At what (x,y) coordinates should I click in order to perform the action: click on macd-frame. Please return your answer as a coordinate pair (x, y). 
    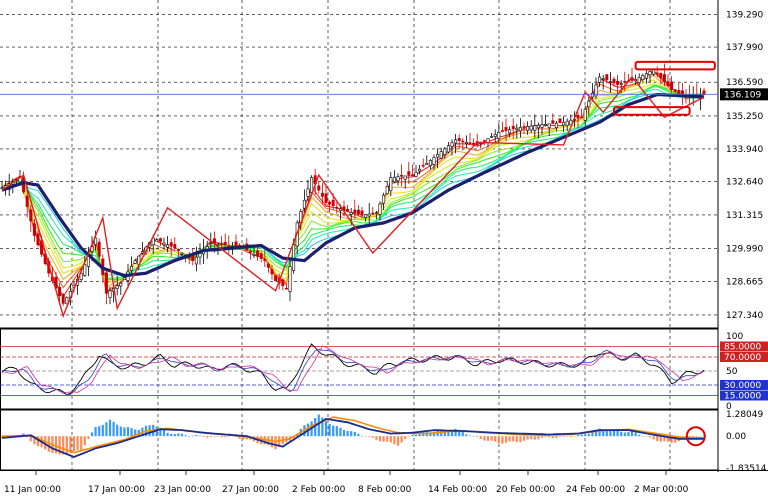
    Looking at the image, I should click on (359, 440).